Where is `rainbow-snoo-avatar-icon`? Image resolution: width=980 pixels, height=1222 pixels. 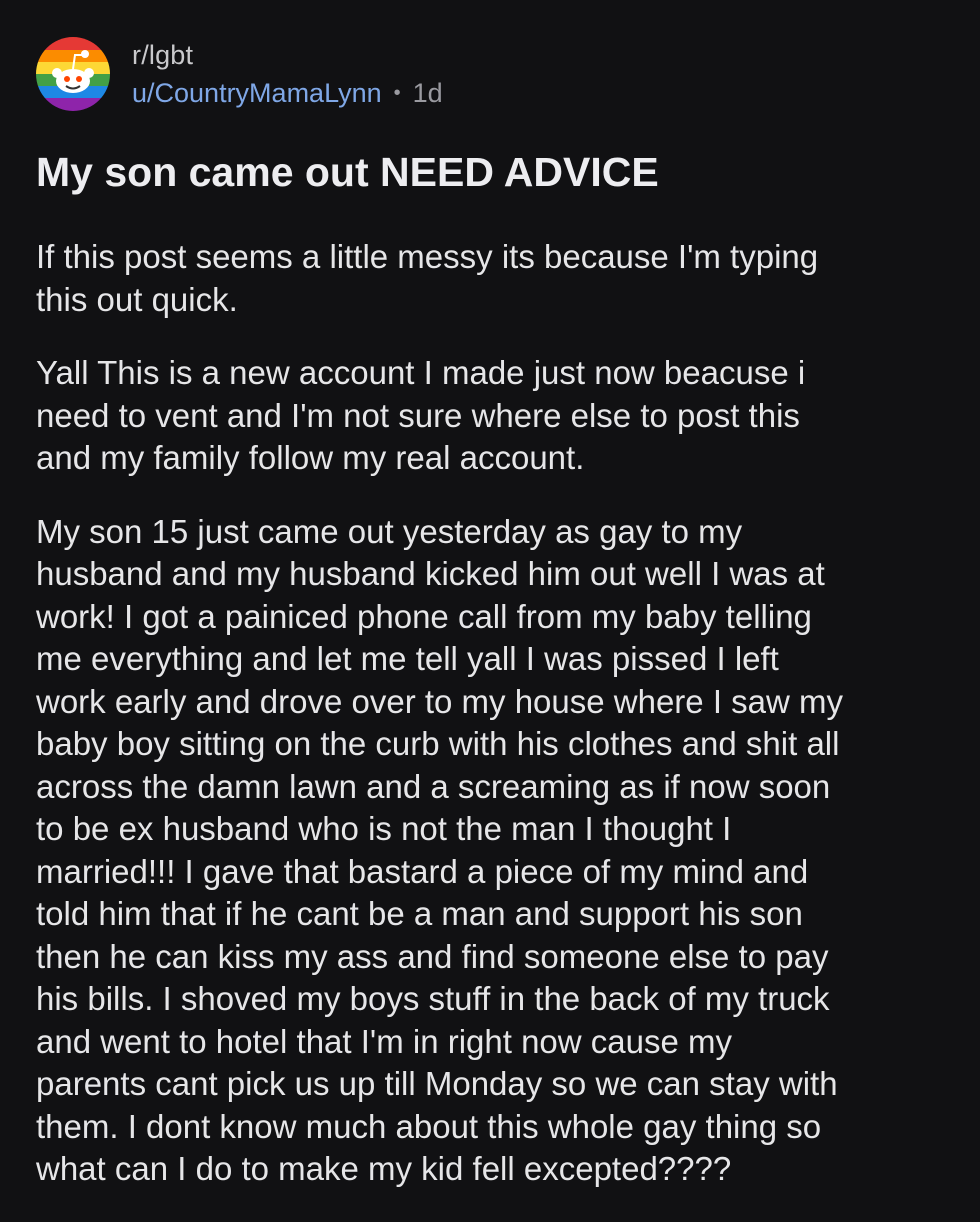
rainbow-snoo-avatar-icon is located at coordinates (73, 74).